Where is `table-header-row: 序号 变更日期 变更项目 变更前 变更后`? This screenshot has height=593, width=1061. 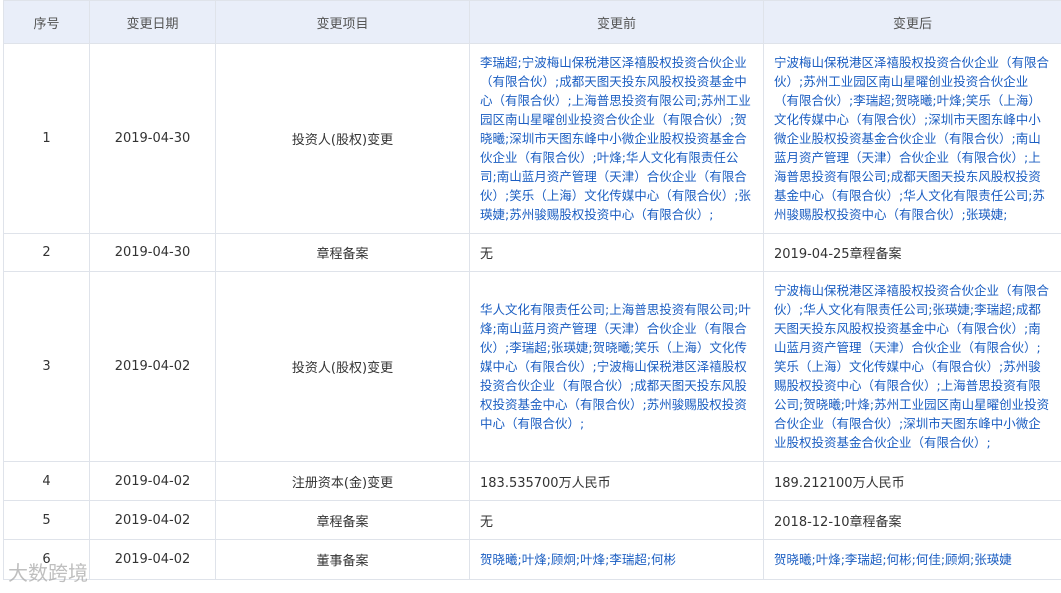 table-header-row: 序号 变更日期 变更项目 变更前 变更后 is located at coordinates (532, 22).